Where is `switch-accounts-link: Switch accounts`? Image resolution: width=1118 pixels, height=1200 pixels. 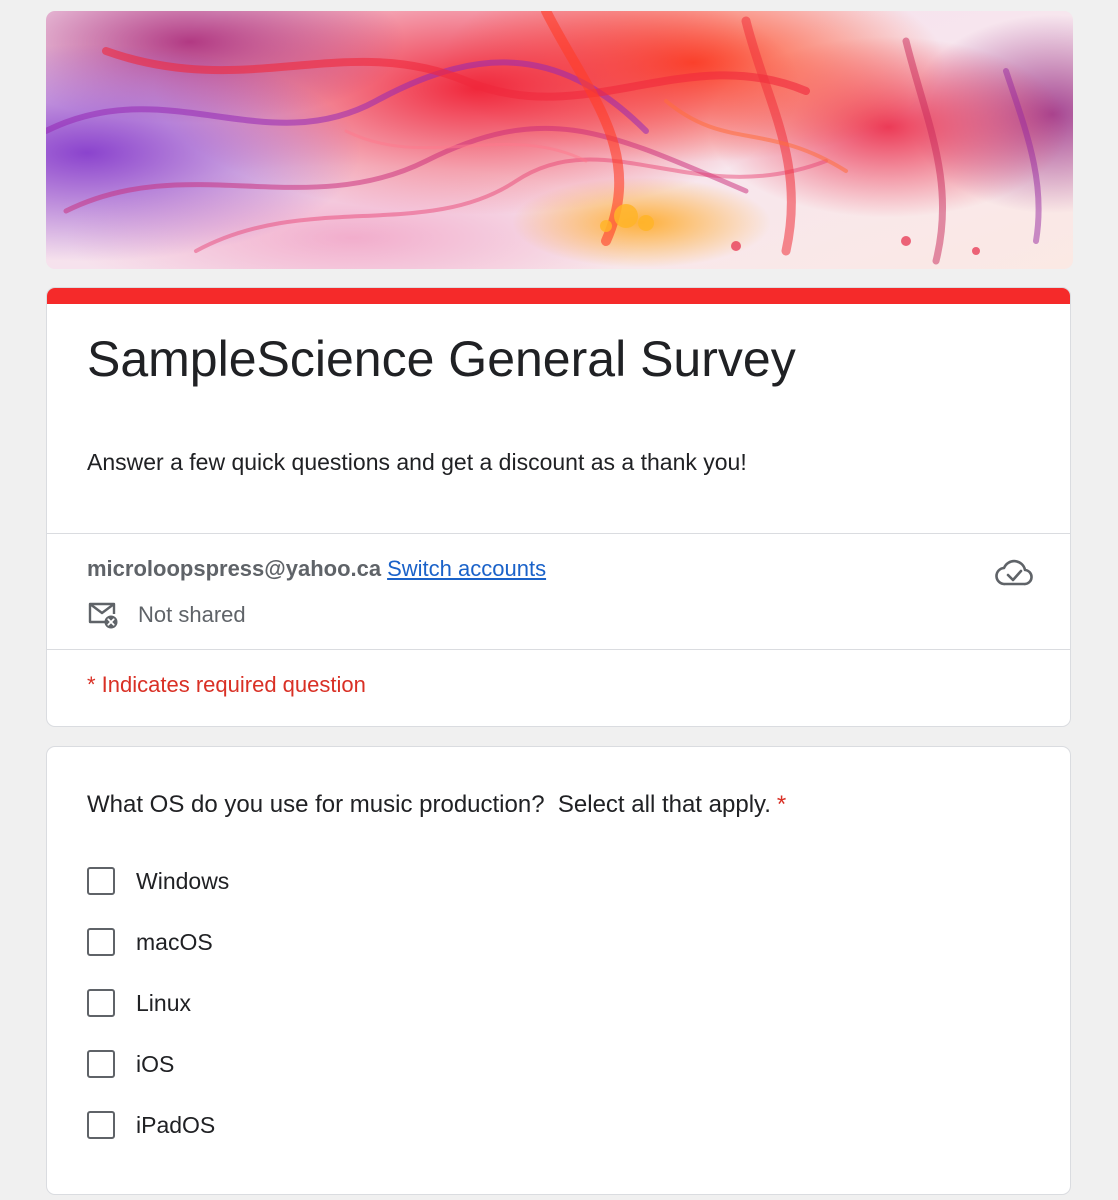
switch-accounts-link: Switch accounts is located at coordinates (466, 568).